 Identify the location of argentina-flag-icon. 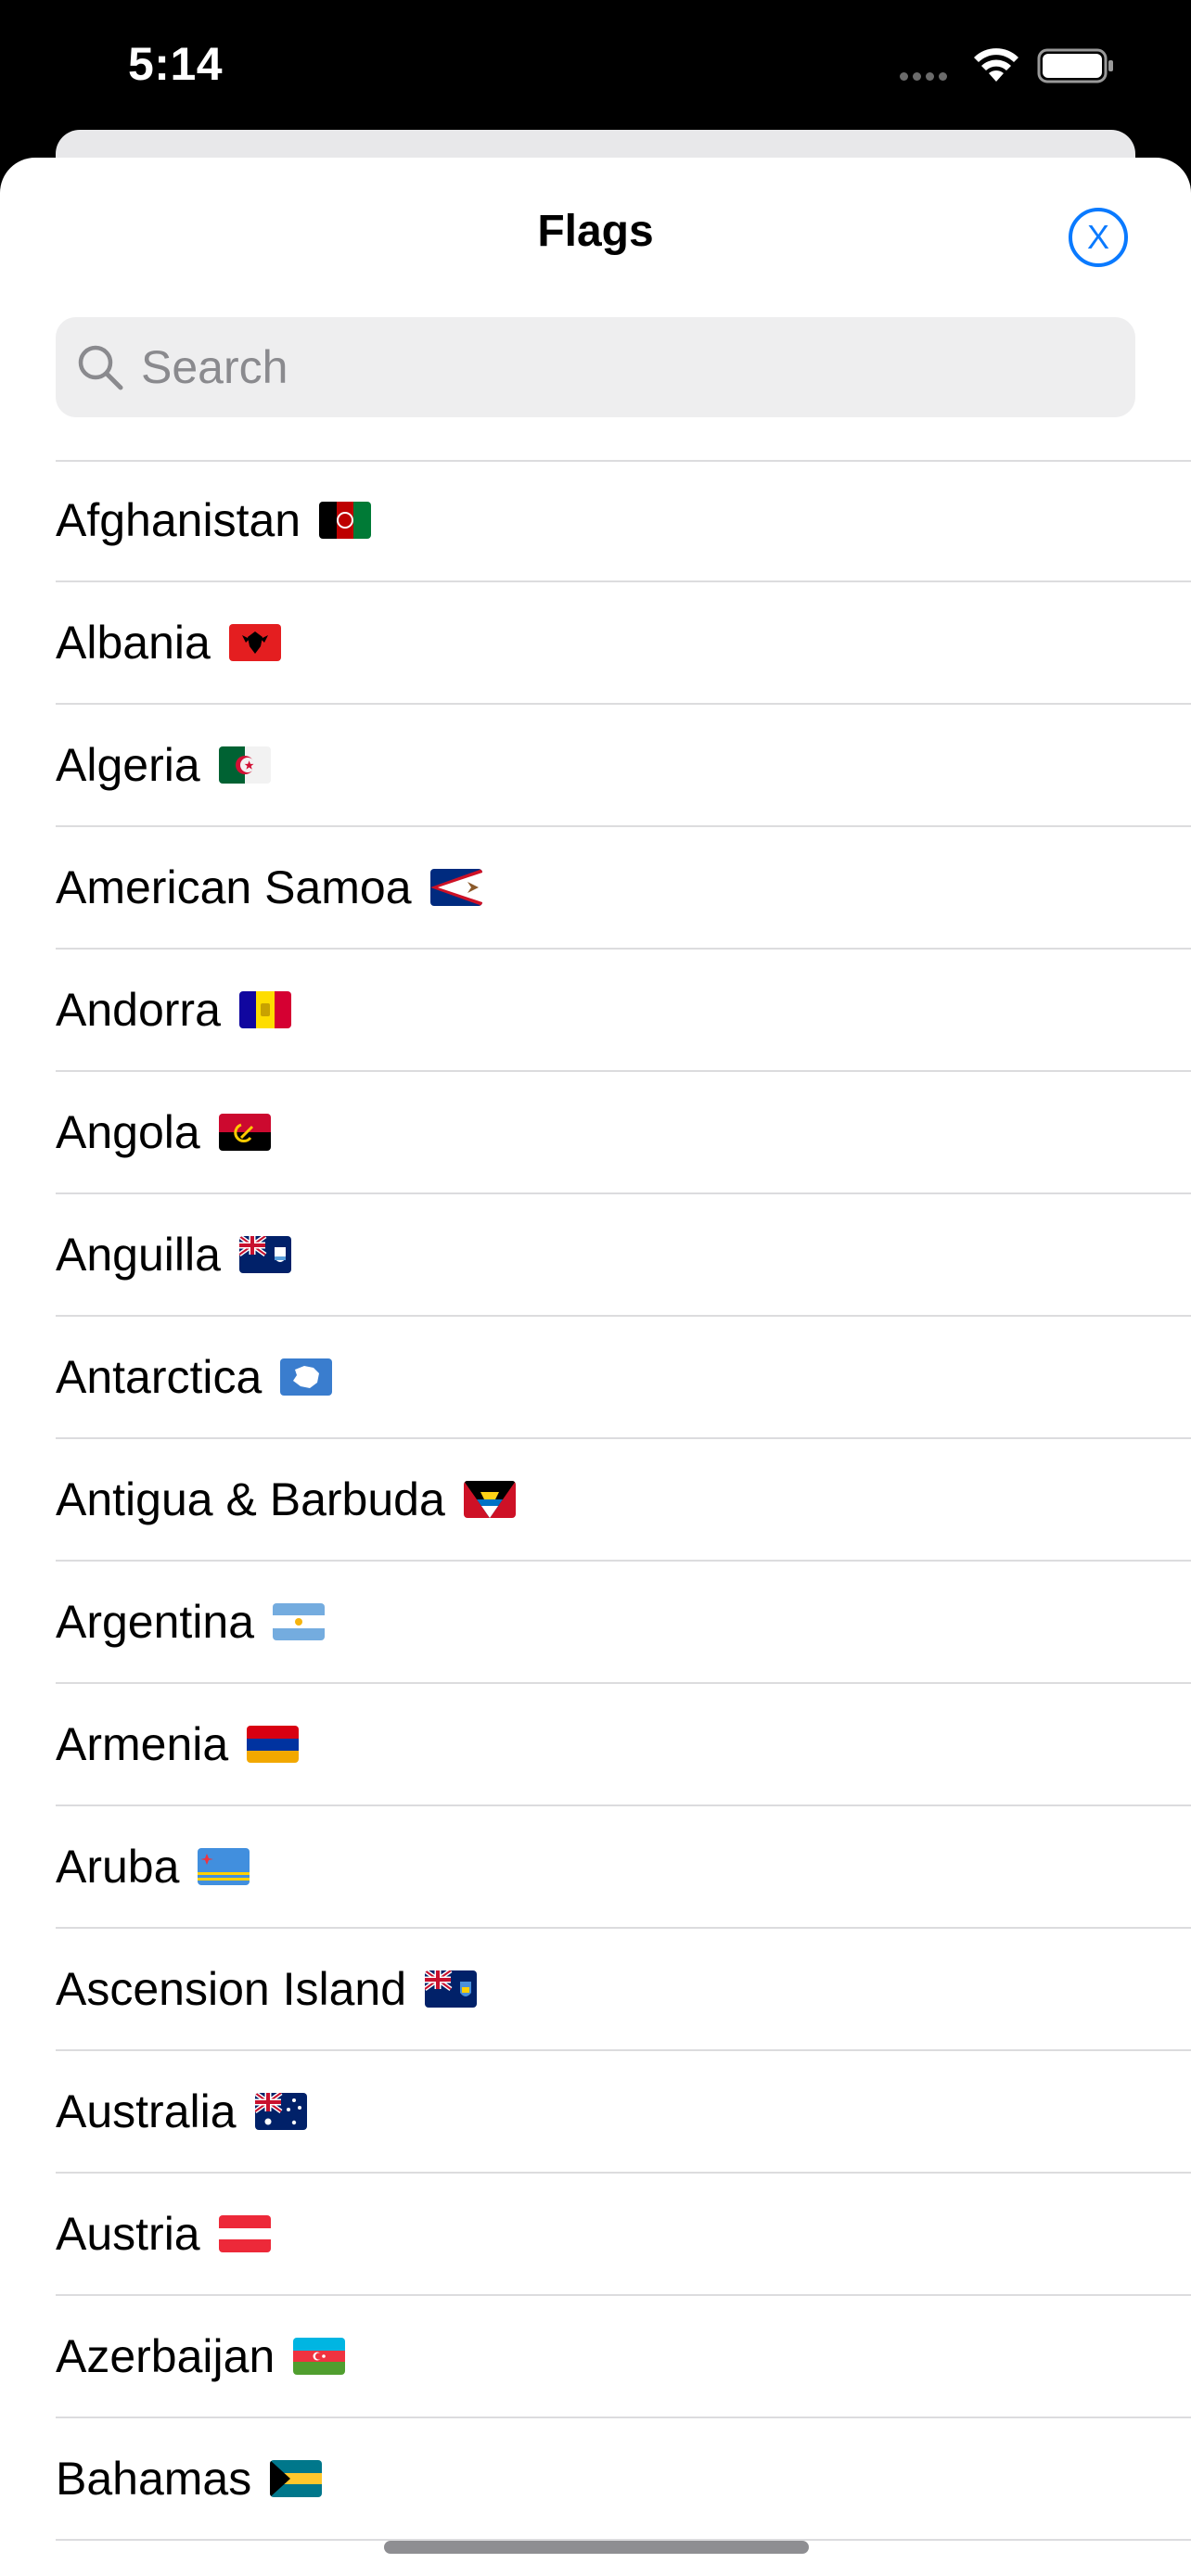
(299, 1621).